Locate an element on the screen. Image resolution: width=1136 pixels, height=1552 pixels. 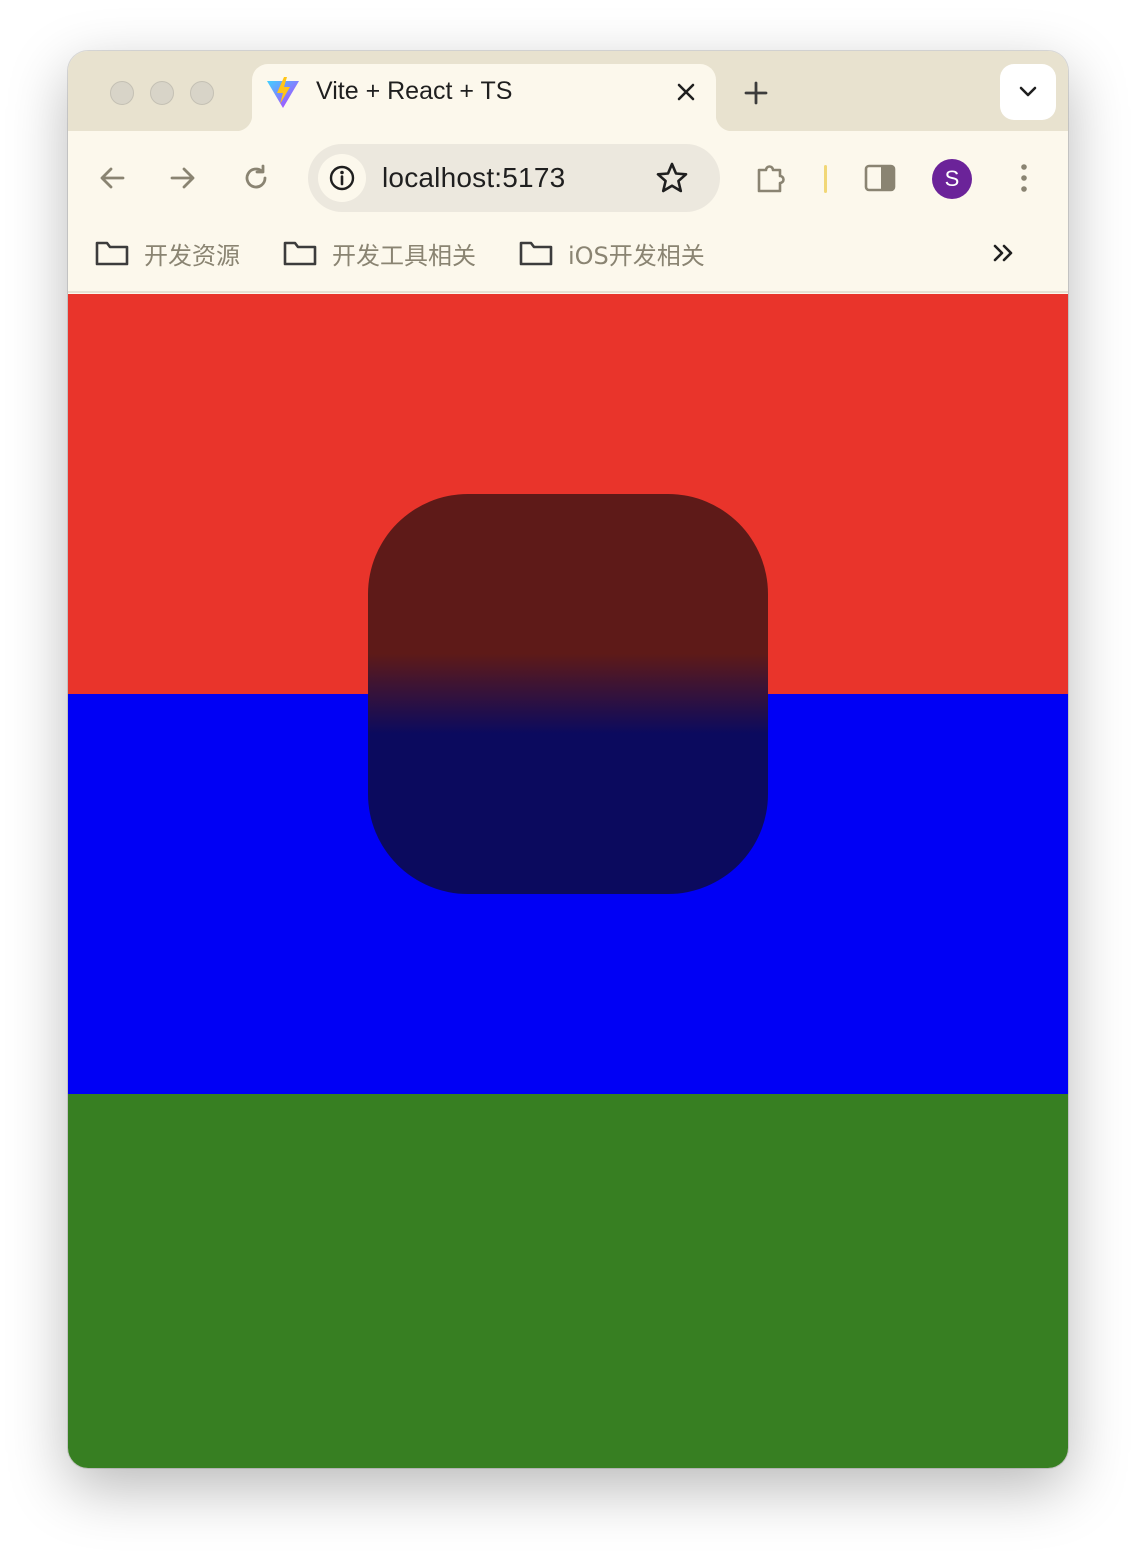
bookmark-folder-3: iOS开发相关 is located at coordinates (611, 253).